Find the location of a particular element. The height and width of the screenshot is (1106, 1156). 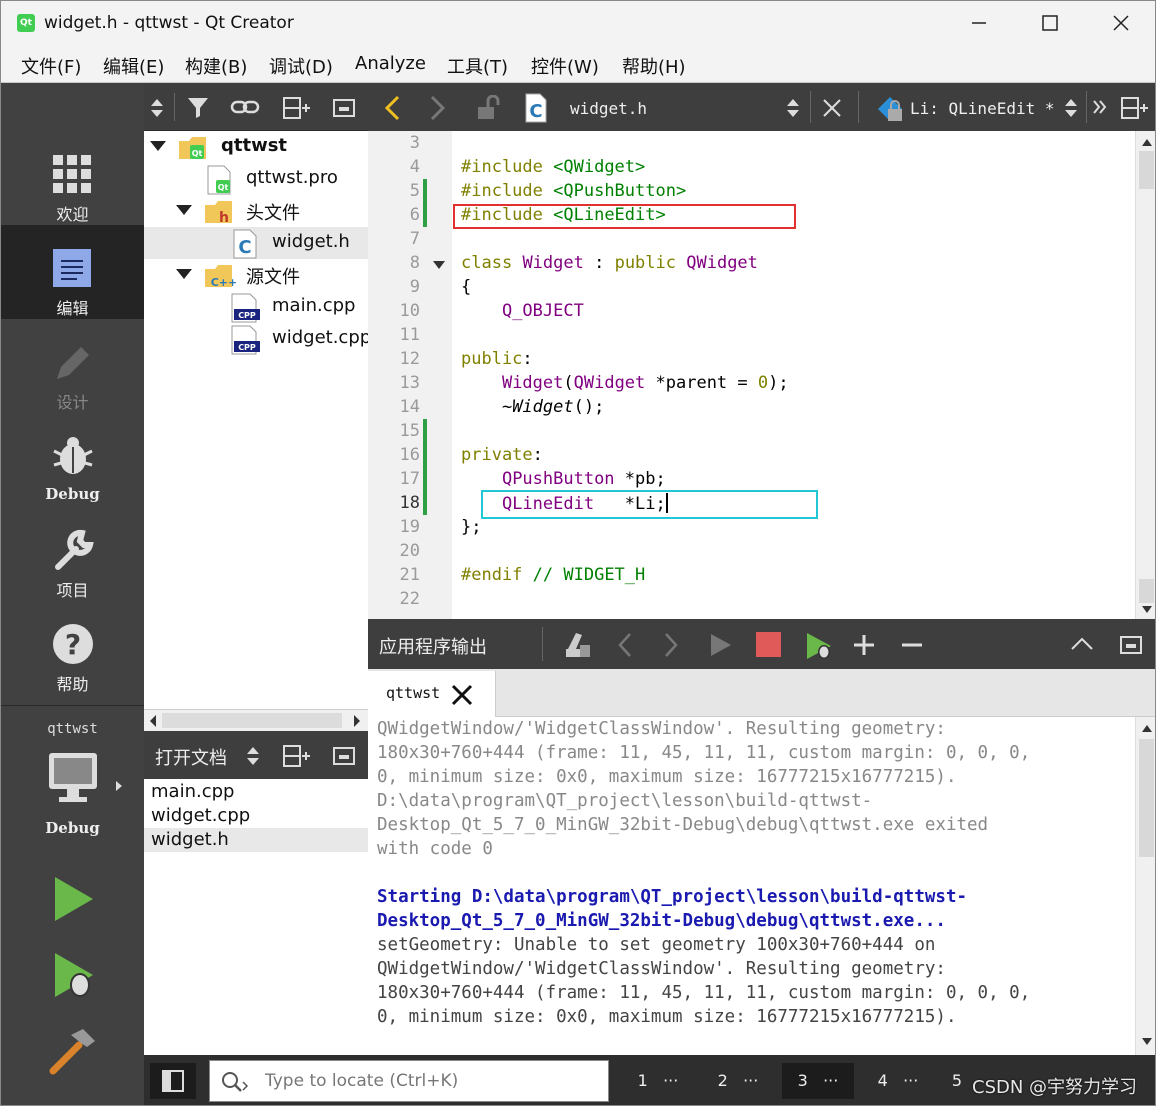

tree-item-sources: C++ 源文件 is located at coordinates (256, 275).